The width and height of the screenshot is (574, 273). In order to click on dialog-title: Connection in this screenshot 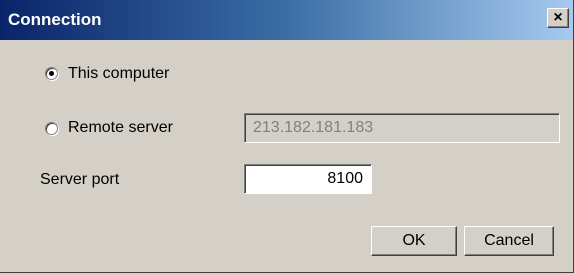, I will do `click(55, 19)`.